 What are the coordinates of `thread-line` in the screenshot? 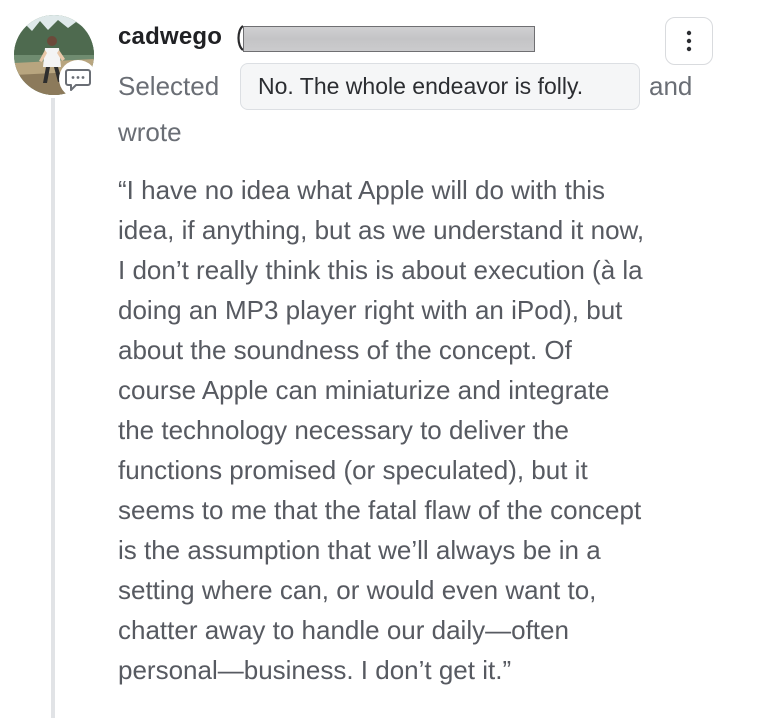 It's located at (53, 408).